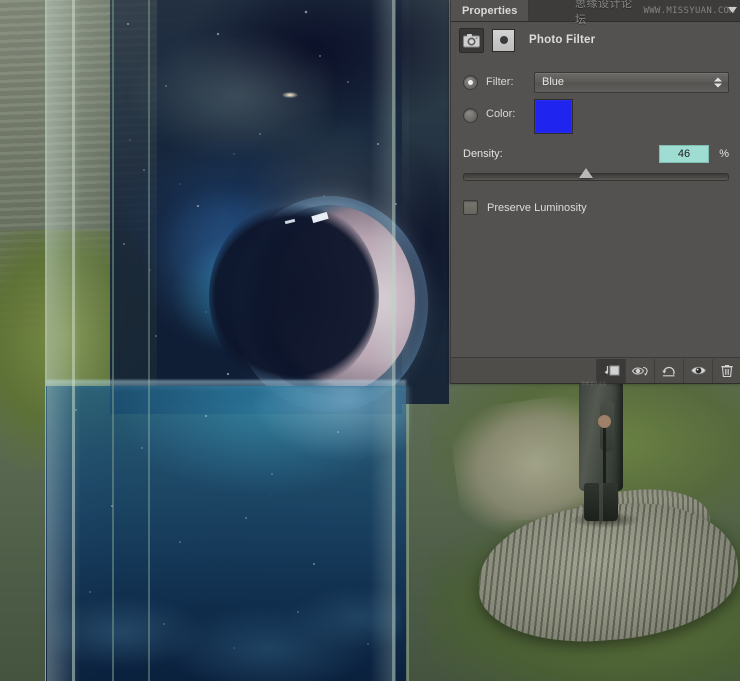  What do you see at coordinates (718, 82) in the screenshot?
I see `updown-stepper-icon` at bounding box center [718, 82].